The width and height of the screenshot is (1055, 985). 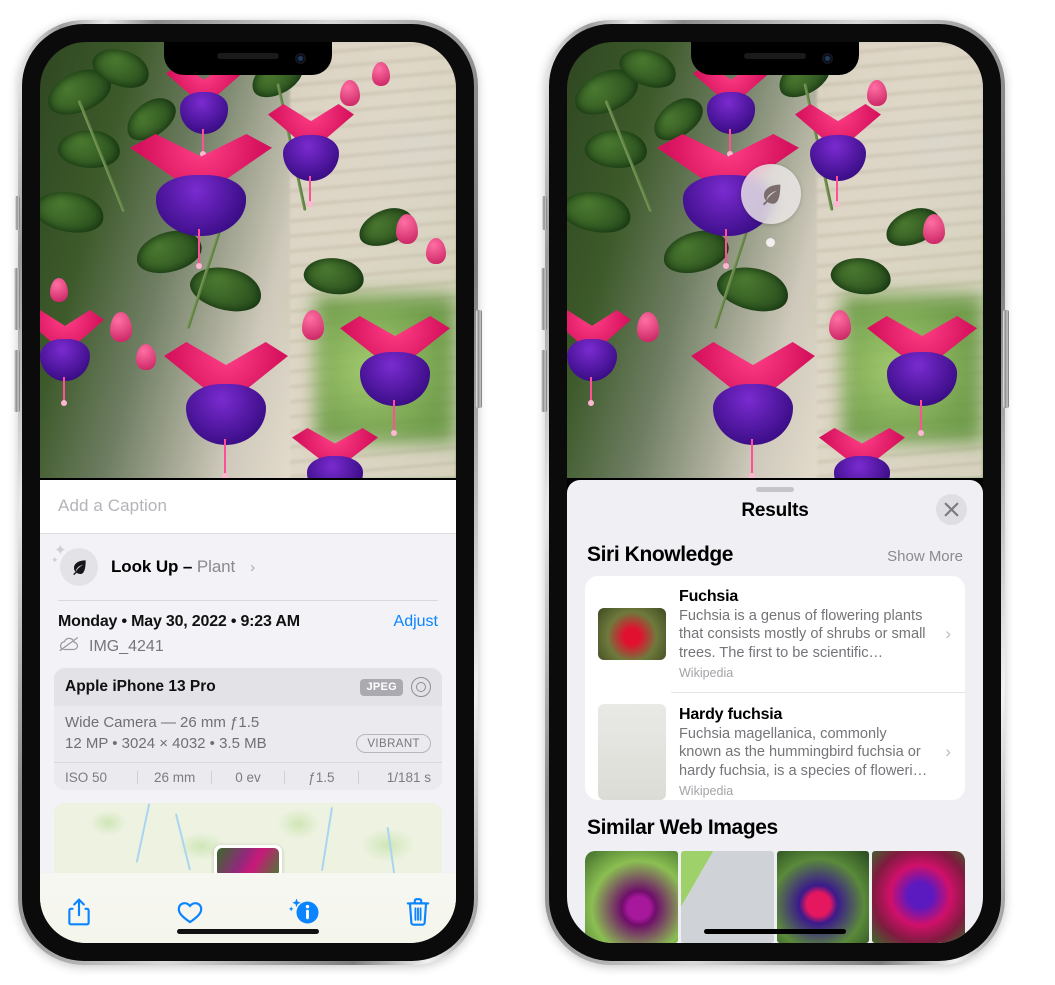 What do you see at coordinates (381, 687) in the screenshot?
I see `format-badge: JPEG` at bounding box center [381, 687].